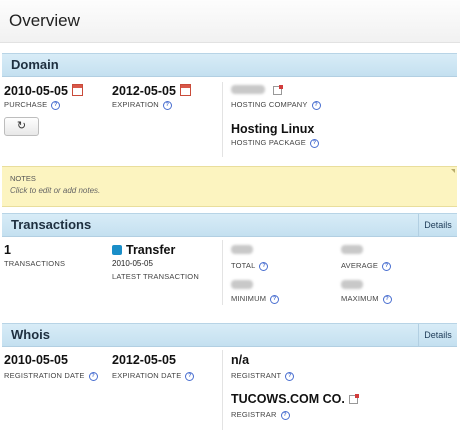 This screenshot has width=460, height=433. I want to click on registration-date: 2010-05-05, so click(36, 360).